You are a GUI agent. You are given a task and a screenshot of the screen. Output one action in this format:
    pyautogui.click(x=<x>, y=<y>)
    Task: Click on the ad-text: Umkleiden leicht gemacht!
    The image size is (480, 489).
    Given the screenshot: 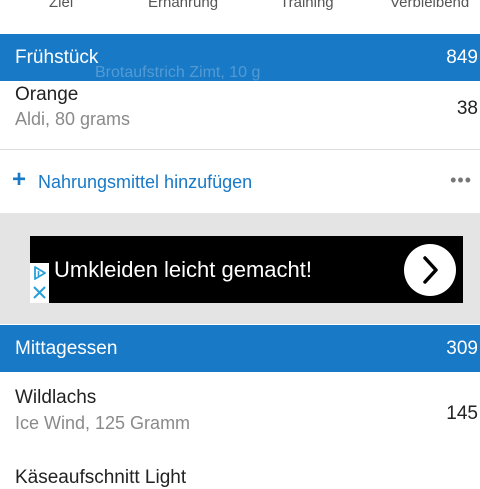 What is the action you would take?
    pyautogui.click(x=183, y=269)
    